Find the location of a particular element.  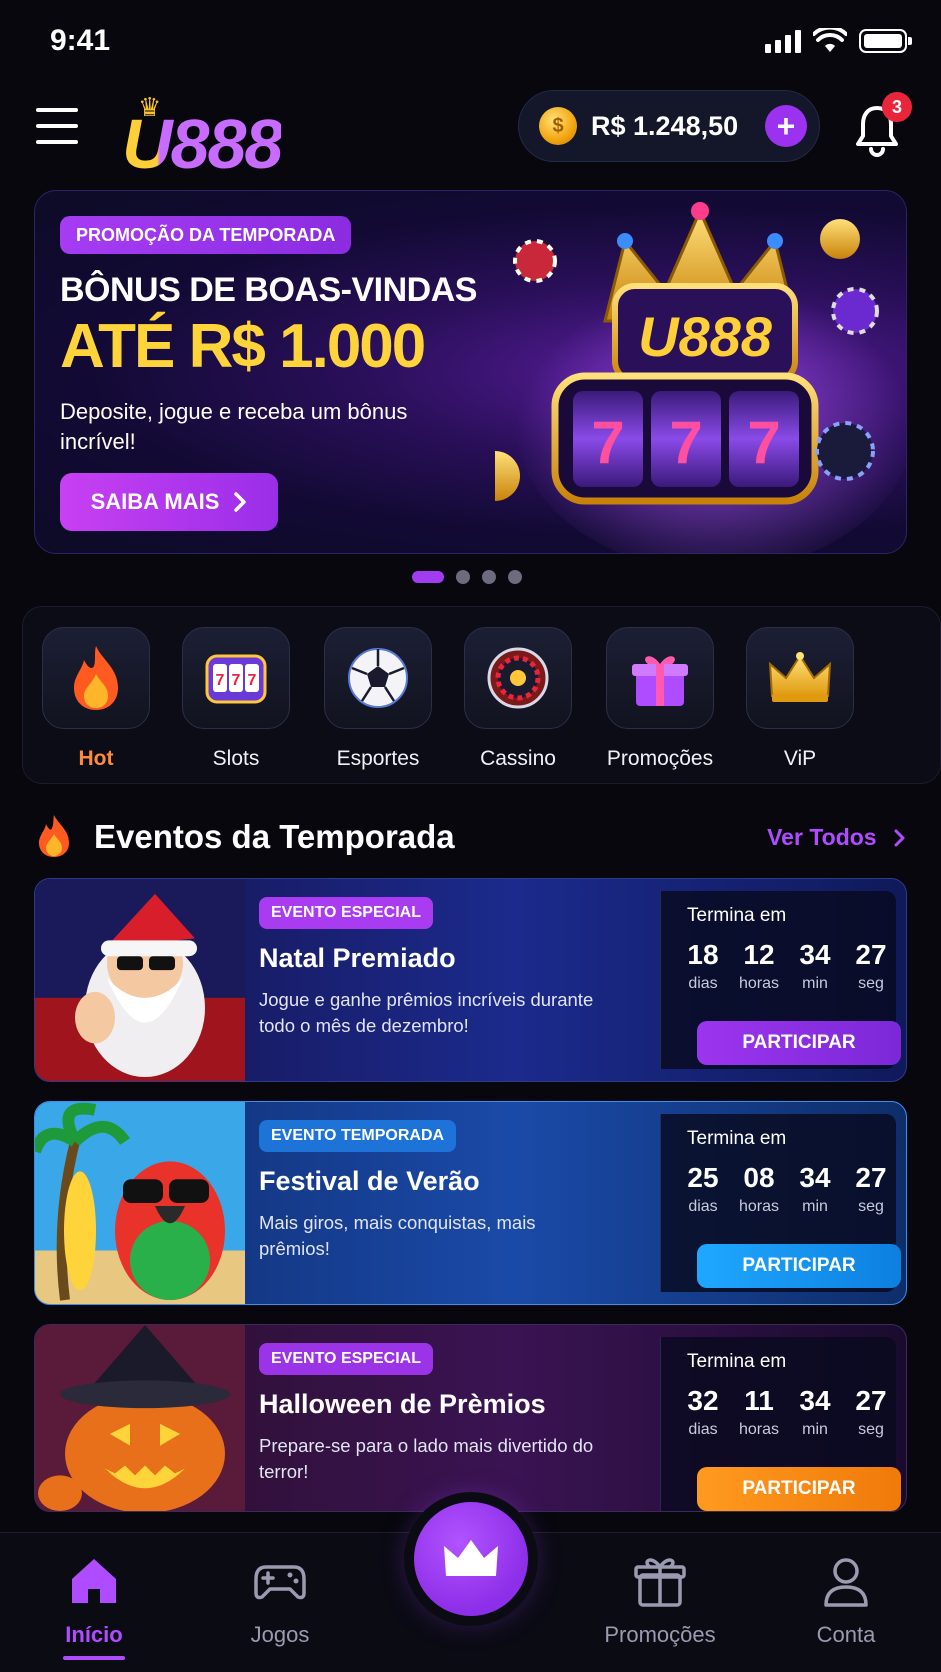

countdown-hours: 11 horas is located at coordinates (759, 1411).